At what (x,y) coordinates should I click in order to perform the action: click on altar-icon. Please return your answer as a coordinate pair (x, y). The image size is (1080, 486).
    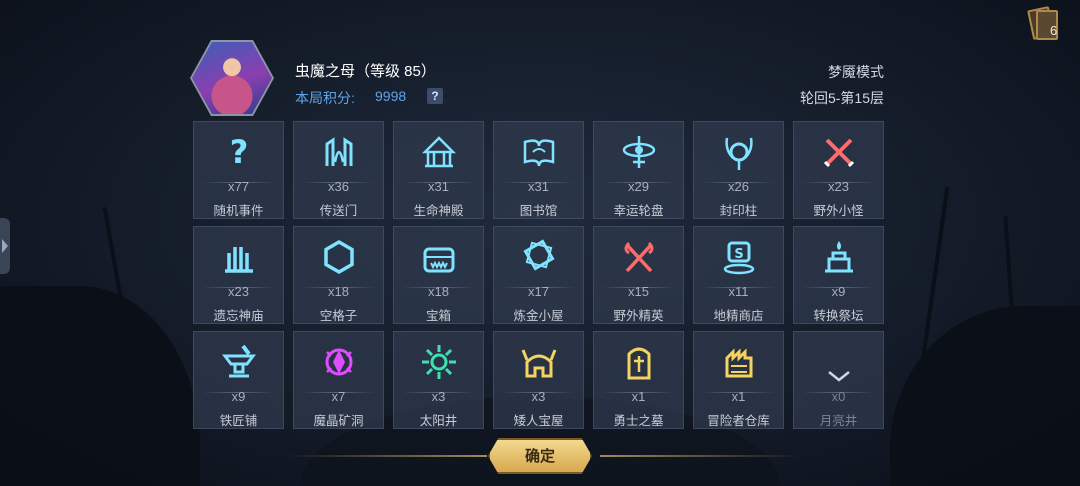
    Looking at the image, I should click on (839, 257).